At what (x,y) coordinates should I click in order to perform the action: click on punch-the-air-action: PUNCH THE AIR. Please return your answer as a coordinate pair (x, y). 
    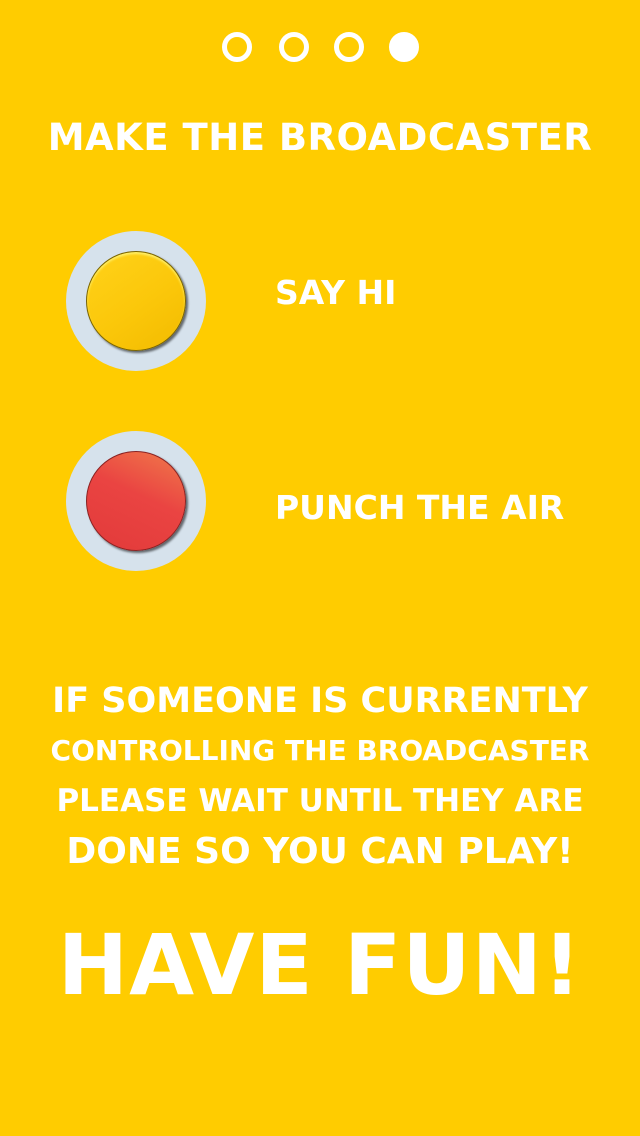
    Looking at the image, I should click on (320, 501).